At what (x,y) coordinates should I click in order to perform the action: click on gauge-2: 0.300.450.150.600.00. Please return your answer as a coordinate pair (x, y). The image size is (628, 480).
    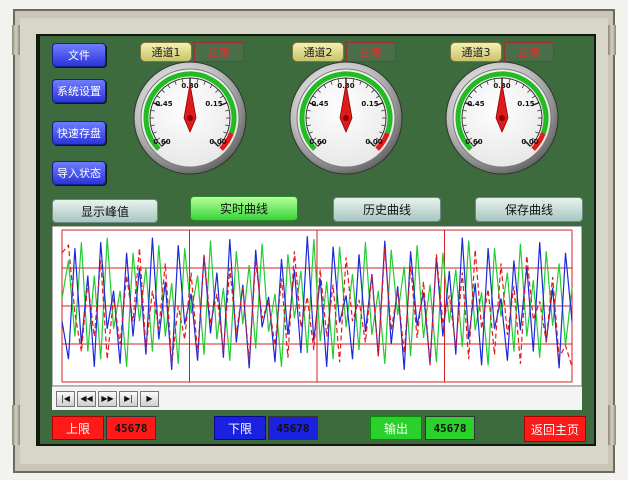
    Looking at the image, I should click on (346, 118).